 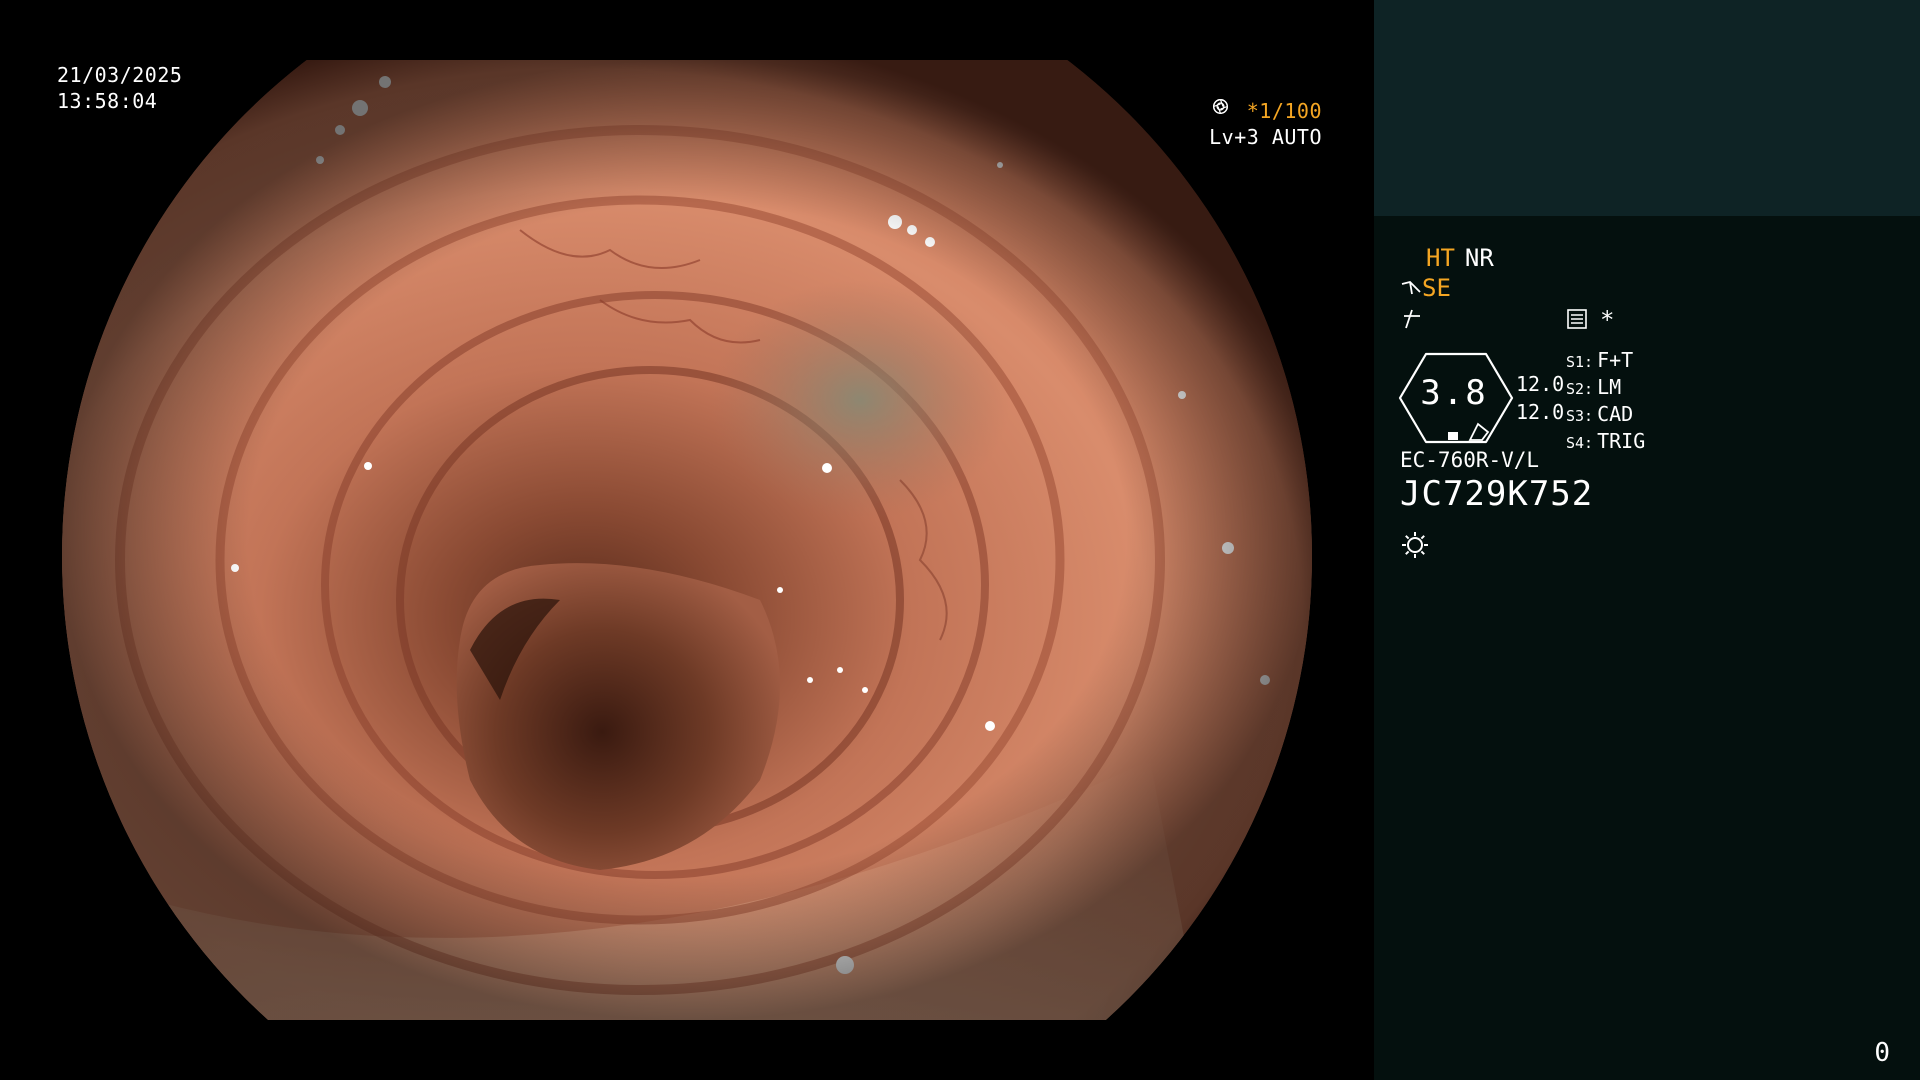 I want to click on brightness-level-label: Lv+3 AUTO, so click(x=1265, y=137).